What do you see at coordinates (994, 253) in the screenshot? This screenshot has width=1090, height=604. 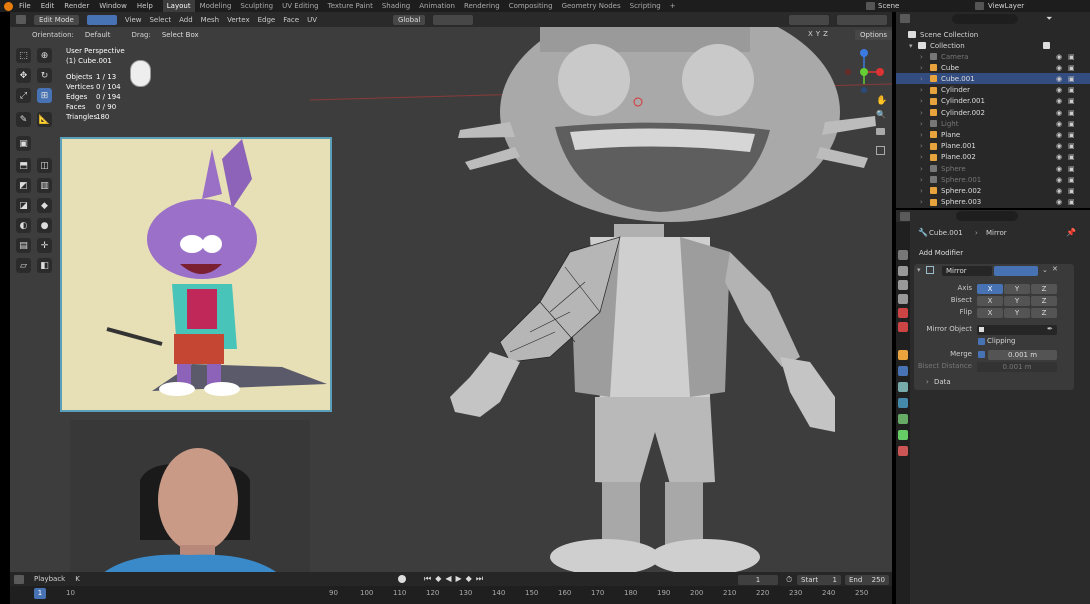 I see `add-modifier-button: Add Modifier` at bounding box center [994, 253].